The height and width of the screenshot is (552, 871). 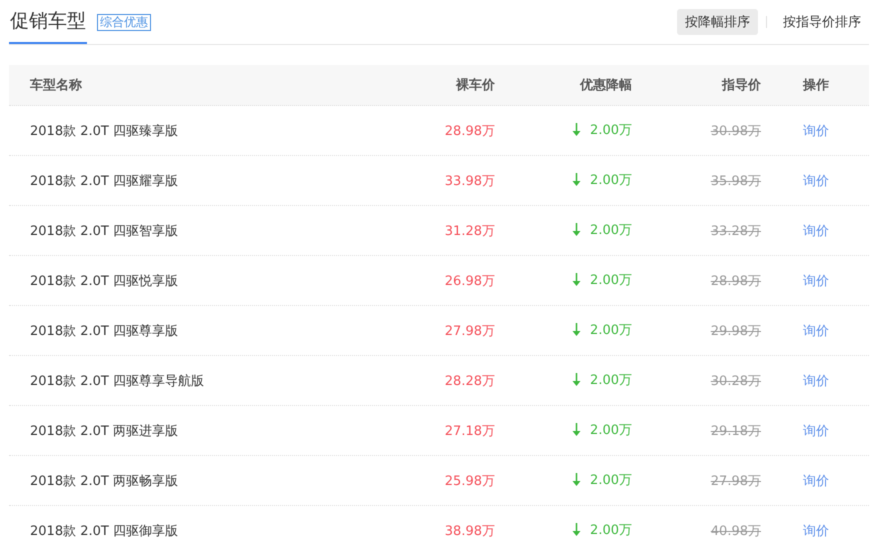 What do you see at coordinates (735, 481) in the screenshot?
I see `guide-price: 27.98万` at bounding box center [735, 481].